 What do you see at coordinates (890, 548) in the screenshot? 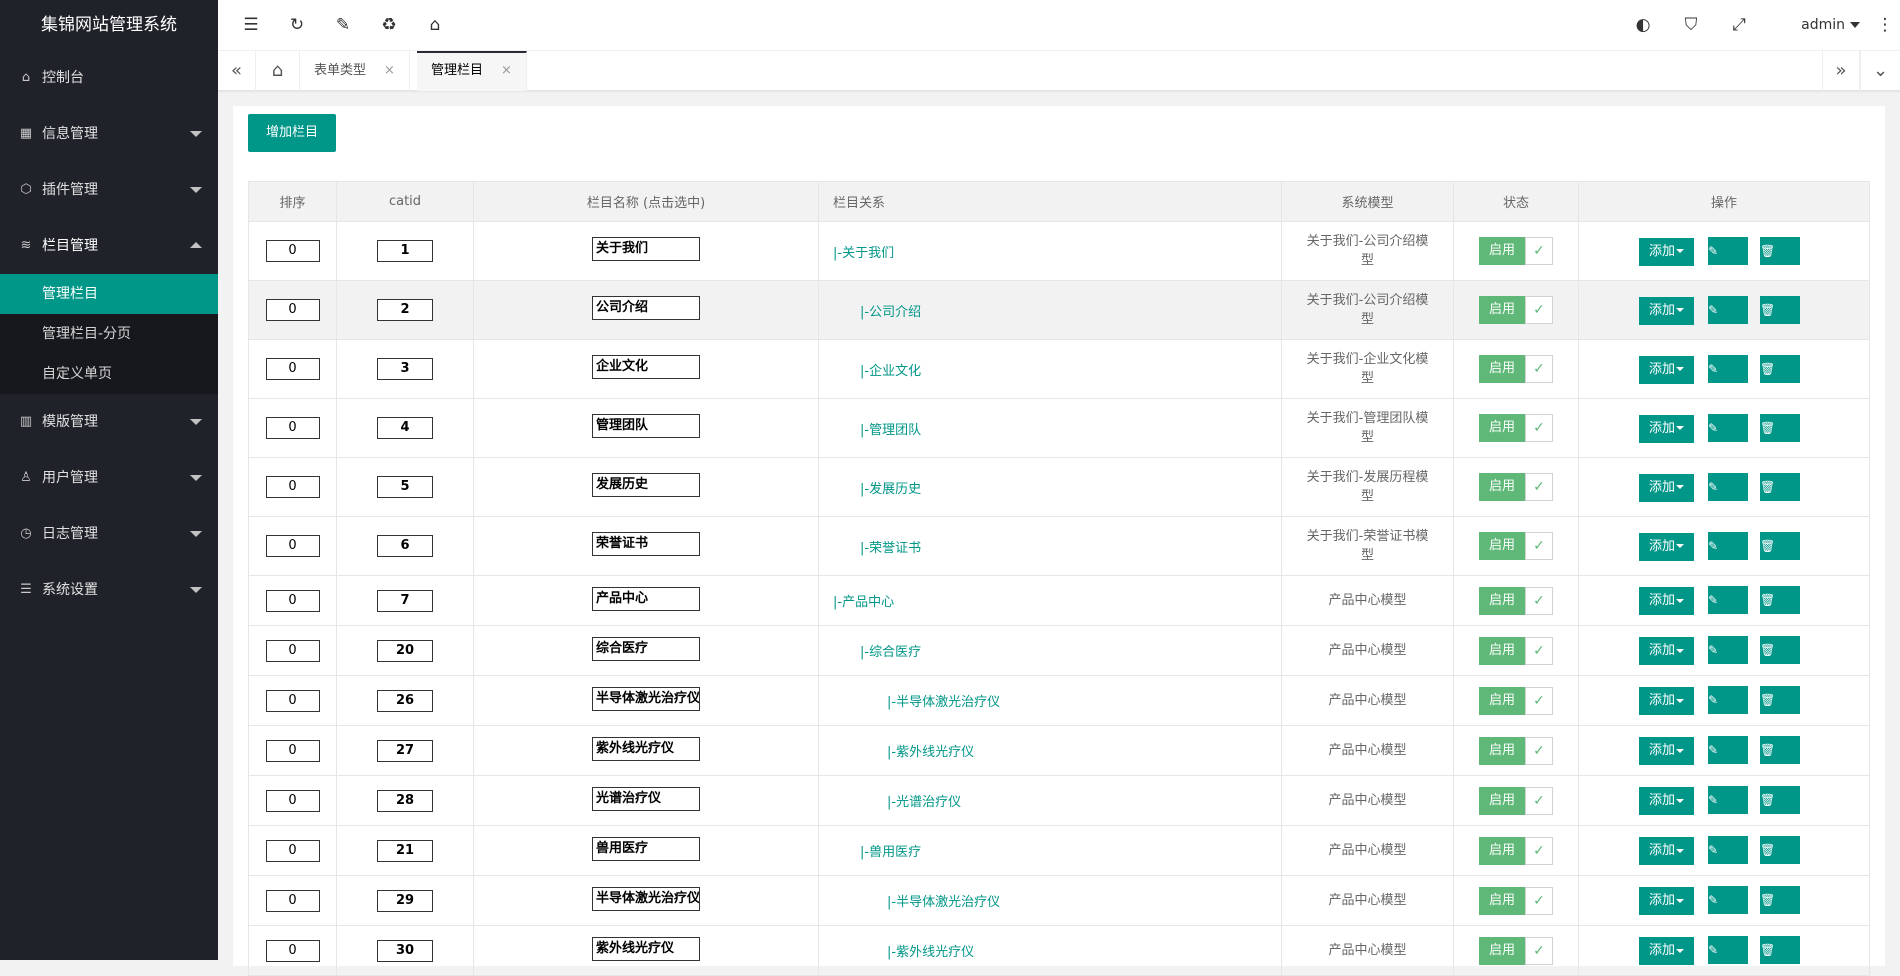
I see `relation-link: |-荣誉证书` at bounding box center [890, 548].